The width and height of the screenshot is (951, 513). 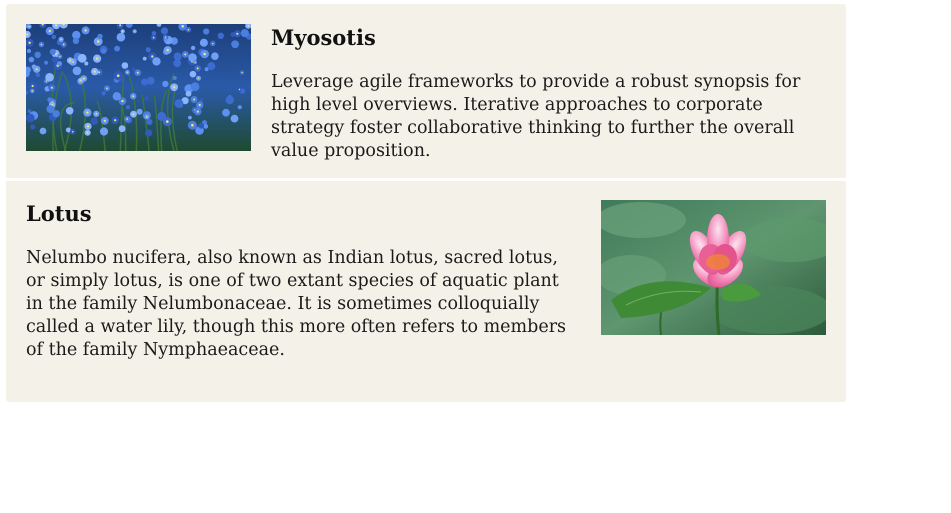 What do you see at coordinates (323, 37) in the screenshot?
I see `card-title: Myosotis` at bounding box center [323, 37].